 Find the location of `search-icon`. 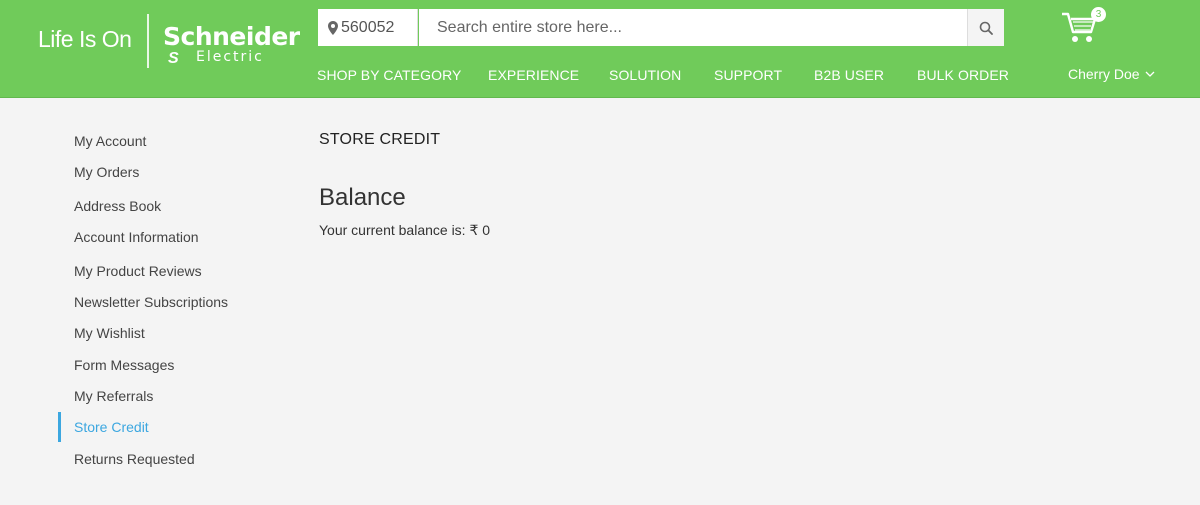

search-icon is located at coordinates (986, 28).